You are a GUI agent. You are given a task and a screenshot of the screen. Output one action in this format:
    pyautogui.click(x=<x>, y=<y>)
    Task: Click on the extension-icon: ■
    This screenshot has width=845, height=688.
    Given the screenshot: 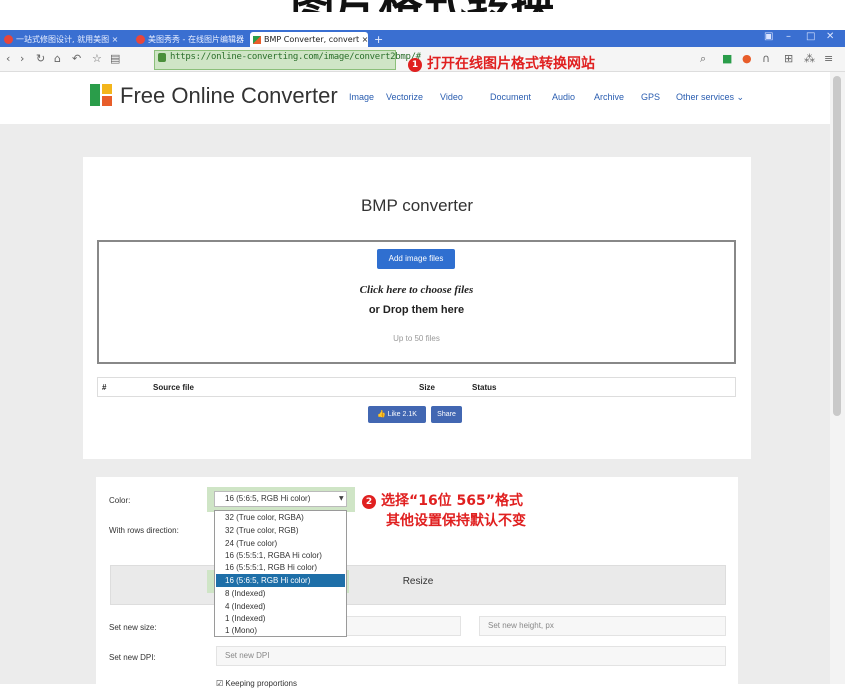 What is the action you would take?
    pyautogui.click(x=727, y=58)
    